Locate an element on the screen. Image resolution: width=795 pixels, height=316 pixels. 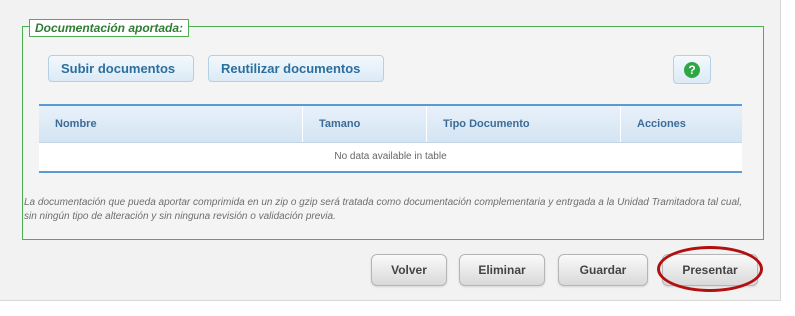
table-empty-row: No data available in table is located at coordinates (390, 157).